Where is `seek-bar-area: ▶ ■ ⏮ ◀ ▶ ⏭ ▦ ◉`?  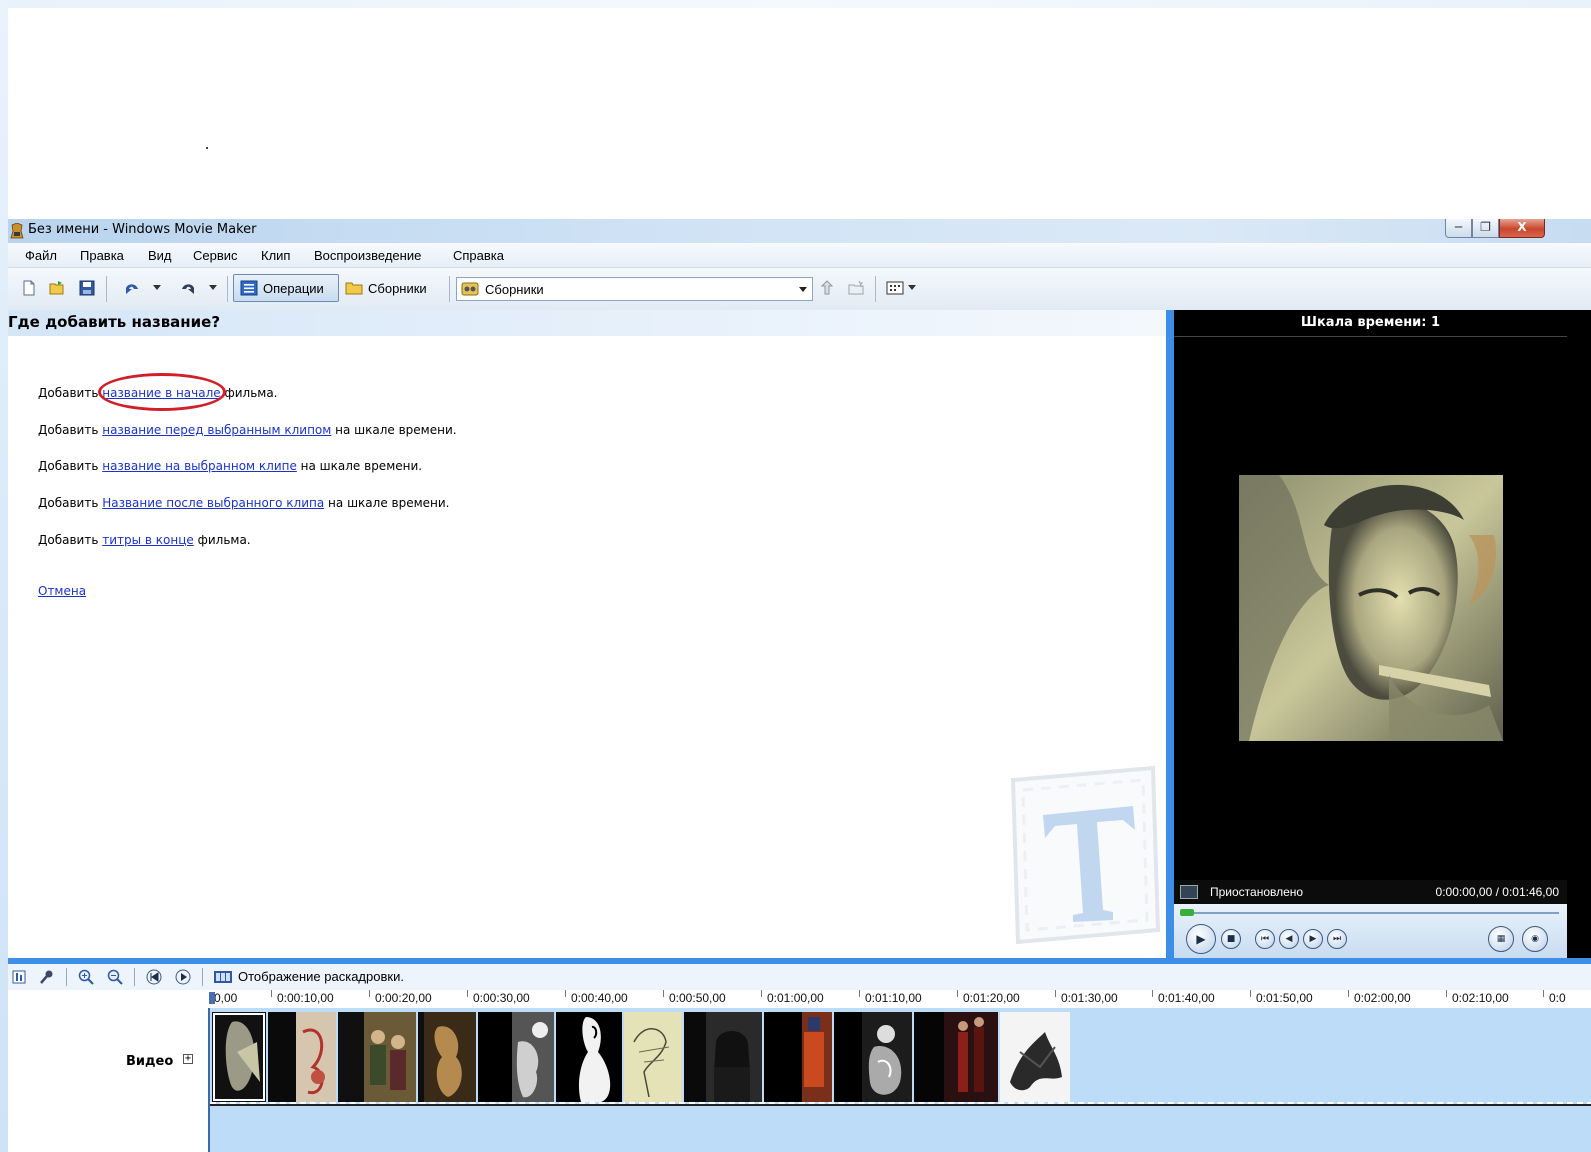 seek-bar-area: ▶ ■ ⏮ ◀ ▶ ⏭ ▦ ◉ is located at coordinates (1370, 931).